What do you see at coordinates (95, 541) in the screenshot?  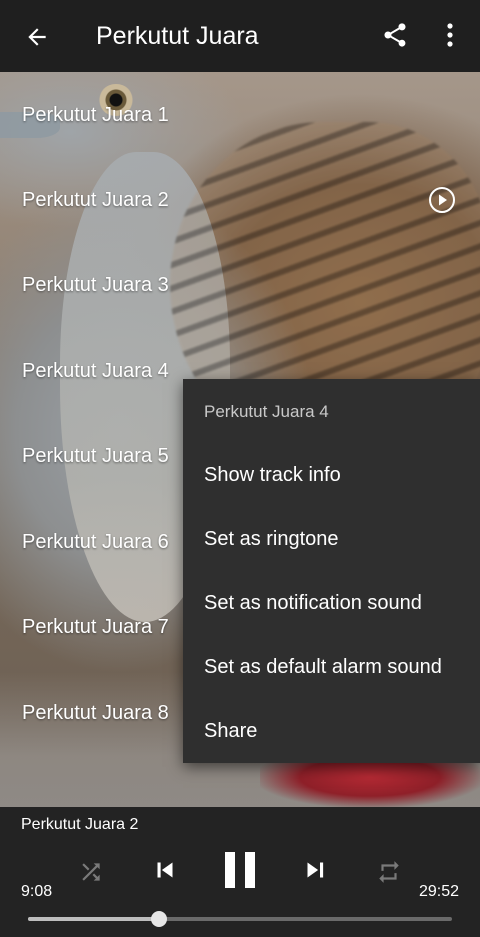 I see `track-name: Perkutut Juara 6` at bounding box center [95, 541].